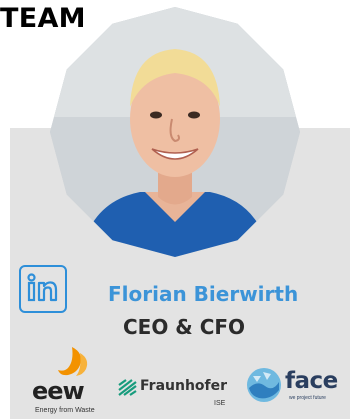 The width and height of the screenshot is (350, 419). Describe the element at coordinates (184, 327) in the screenshot. I see `member-role: CEO & CFO` at that location.